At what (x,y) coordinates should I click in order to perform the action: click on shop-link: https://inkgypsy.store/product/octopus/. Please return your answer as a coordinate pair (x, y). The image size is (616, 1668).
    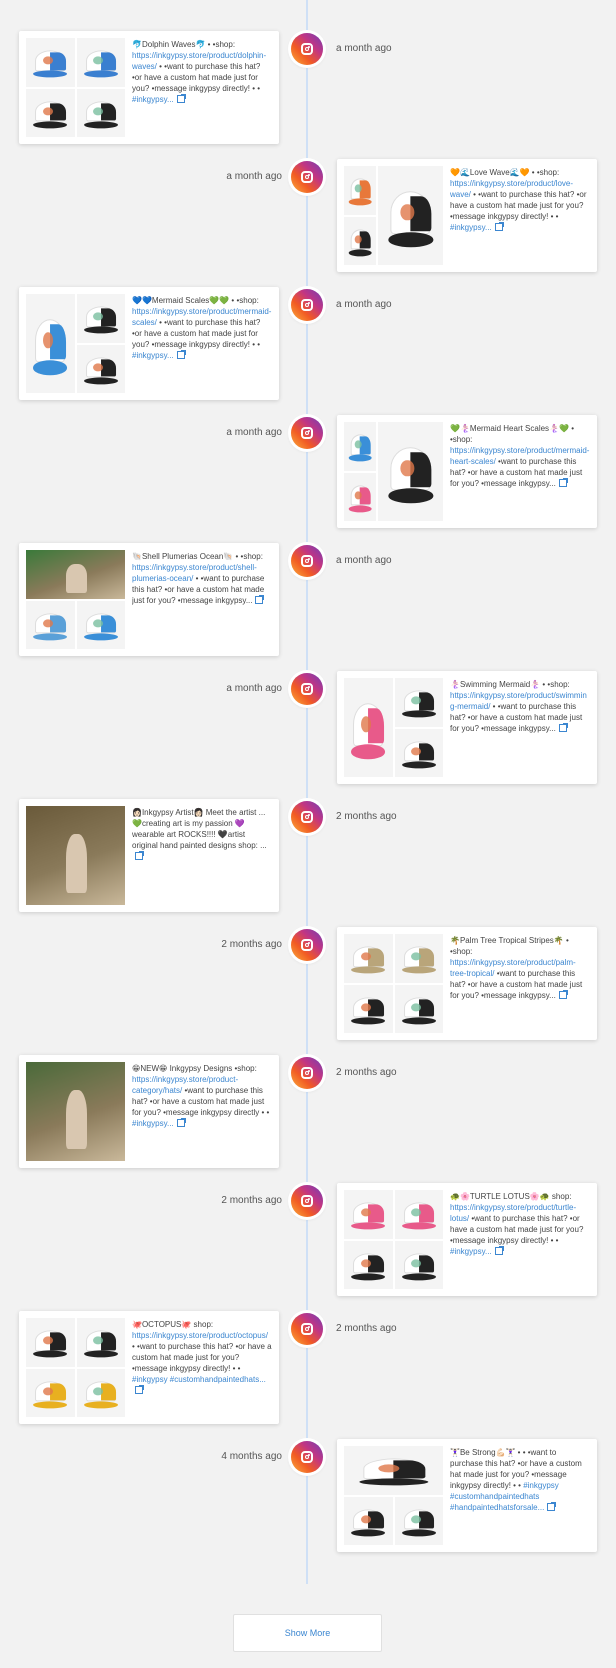
    Looking at the image, I should click on (200, 1335).